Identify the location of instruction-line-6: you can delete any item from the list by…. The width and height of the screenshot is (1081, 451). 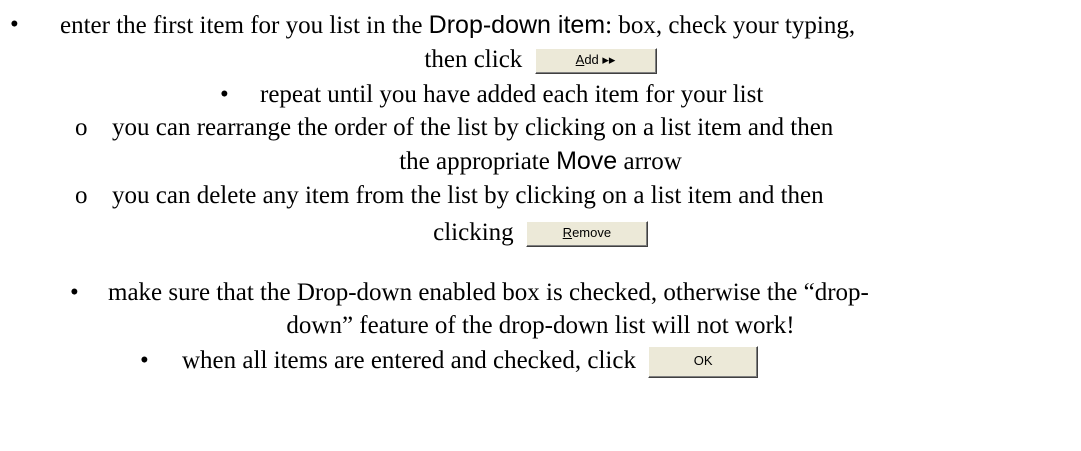
(468, 195).